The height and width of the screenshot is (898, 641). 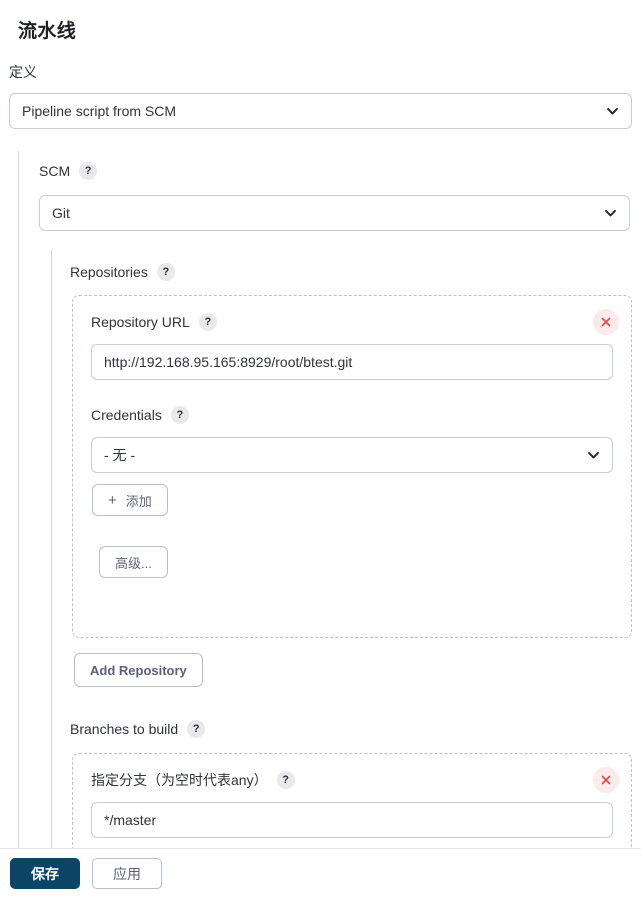 I want to click on definition-label-text: 定义, so click(x=23, y=72).